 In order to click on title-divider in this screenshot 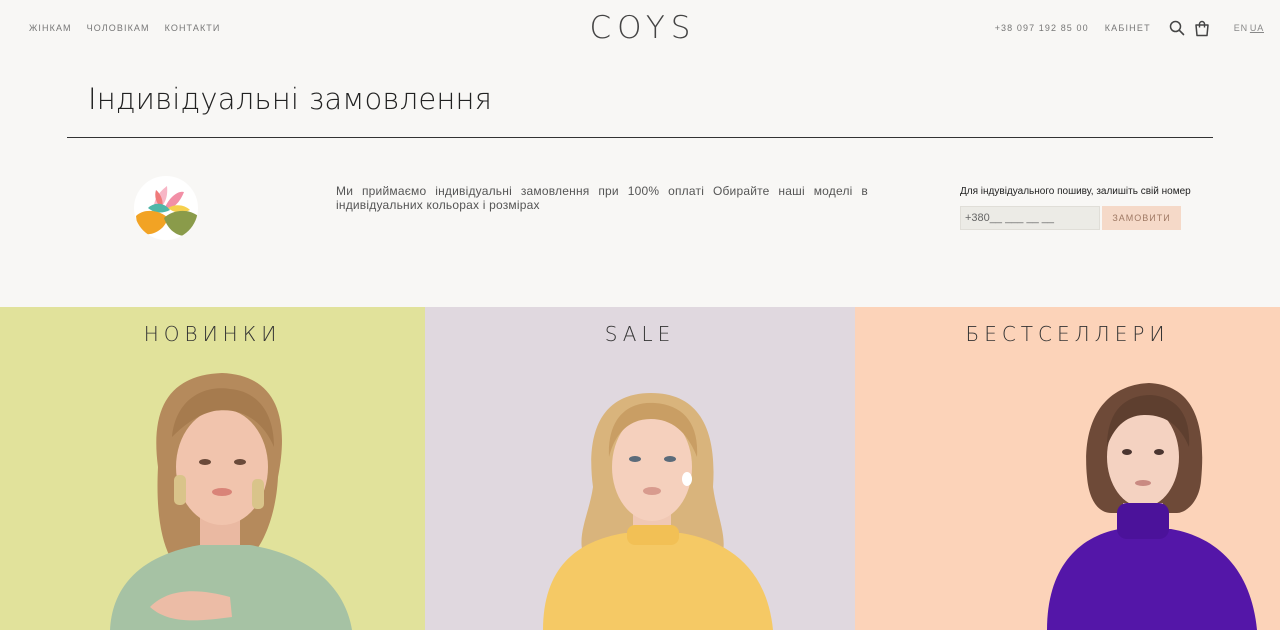, I will do `click(640, 137)`.